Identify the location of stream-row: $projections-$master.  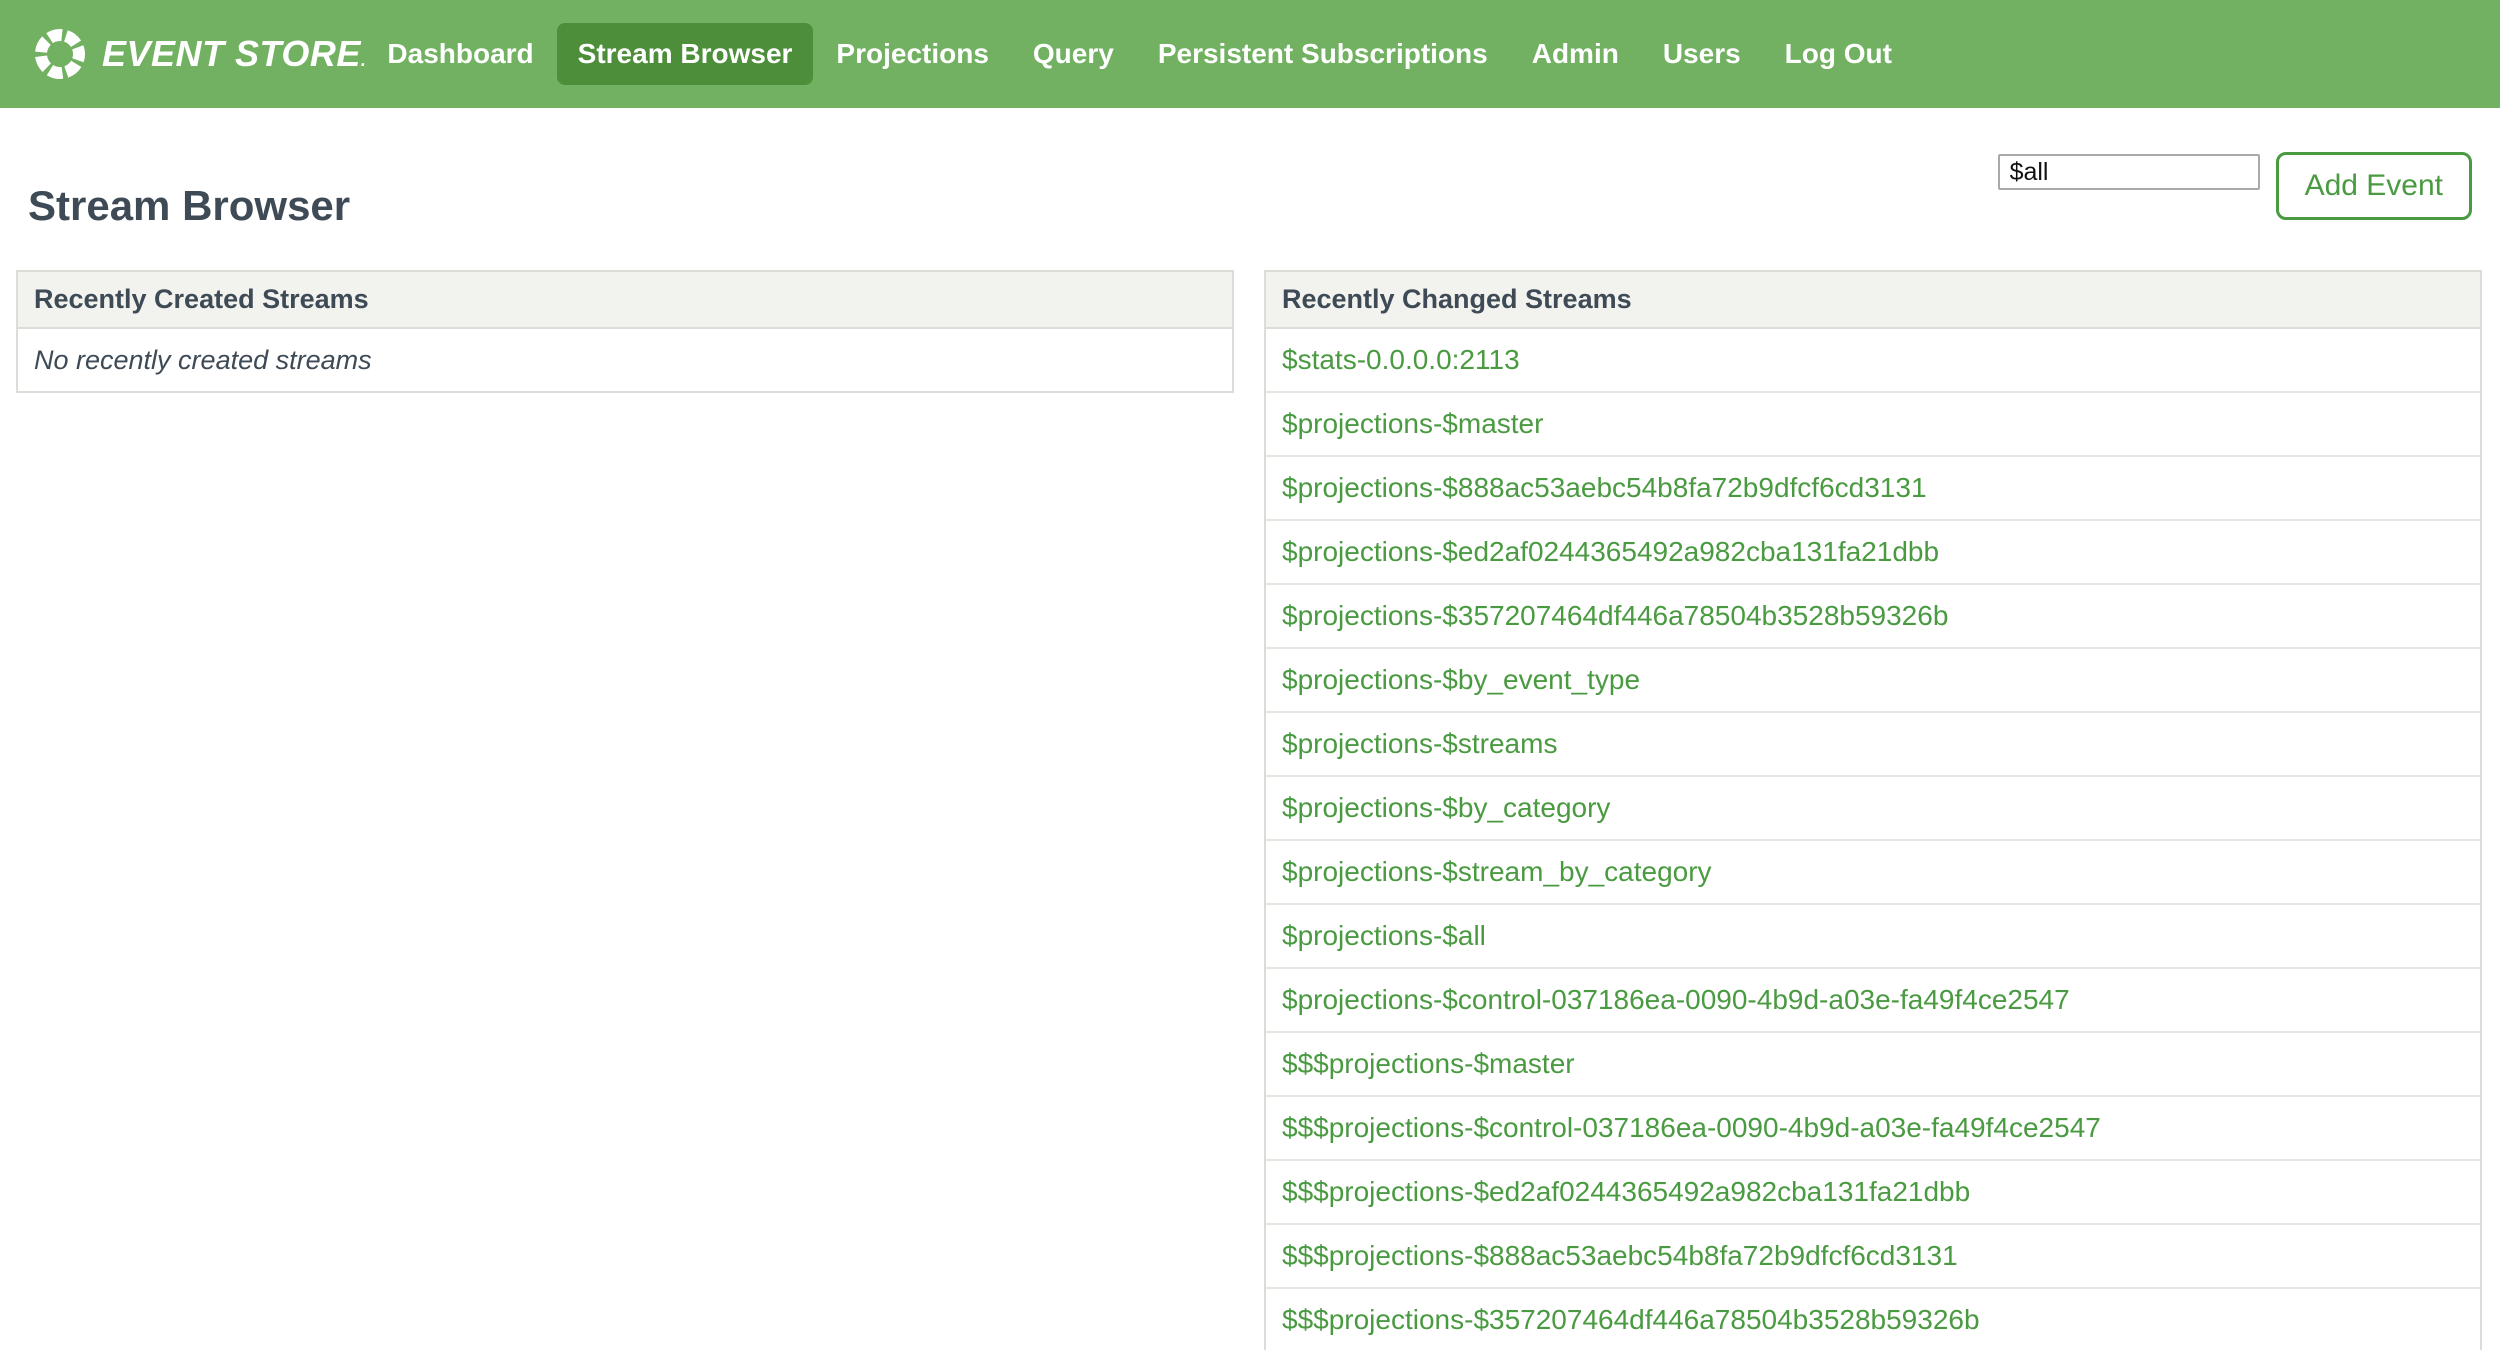
(1873, 425).